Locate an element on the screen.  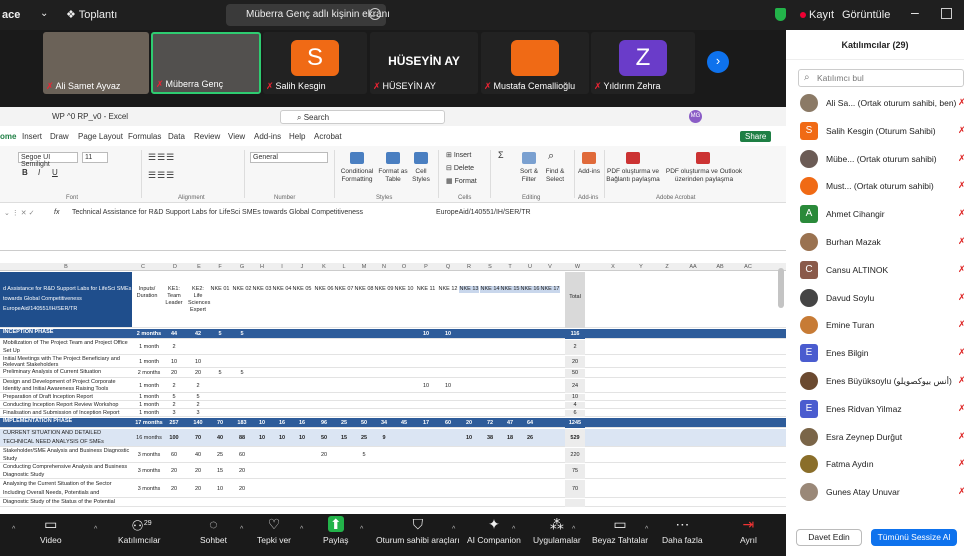
view-mode-button: Görüntüle is located at coordinates (866, 15).